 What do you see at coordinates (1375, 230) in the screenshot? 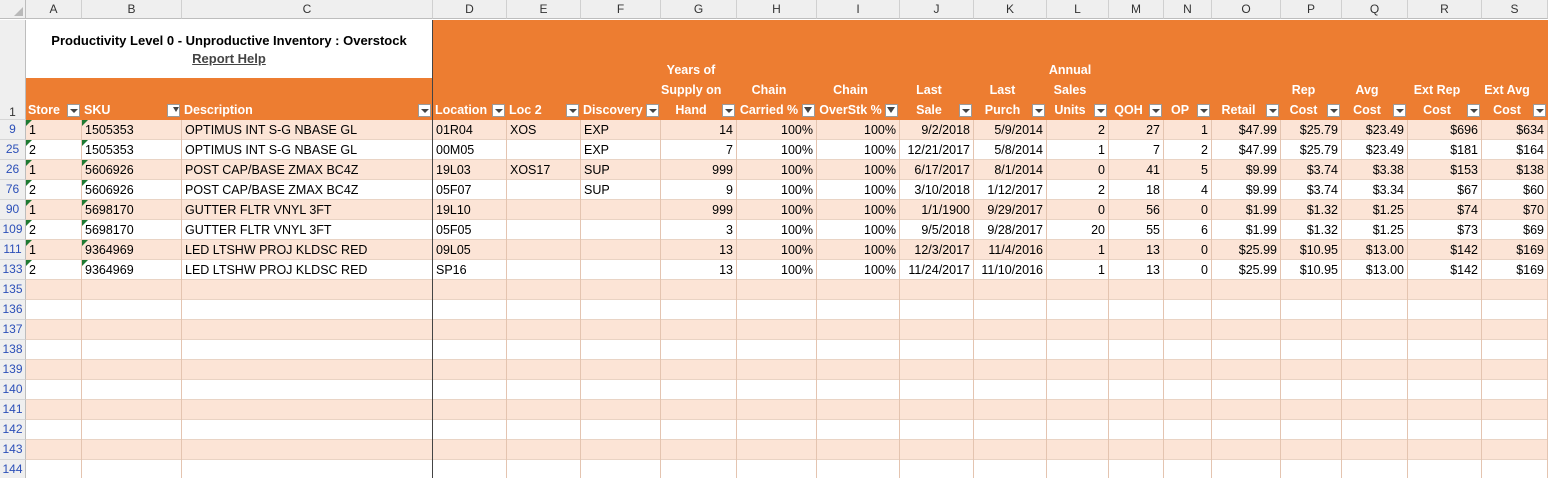
I see `cell-q109: $1.25` at bounding box center [1375, 230].